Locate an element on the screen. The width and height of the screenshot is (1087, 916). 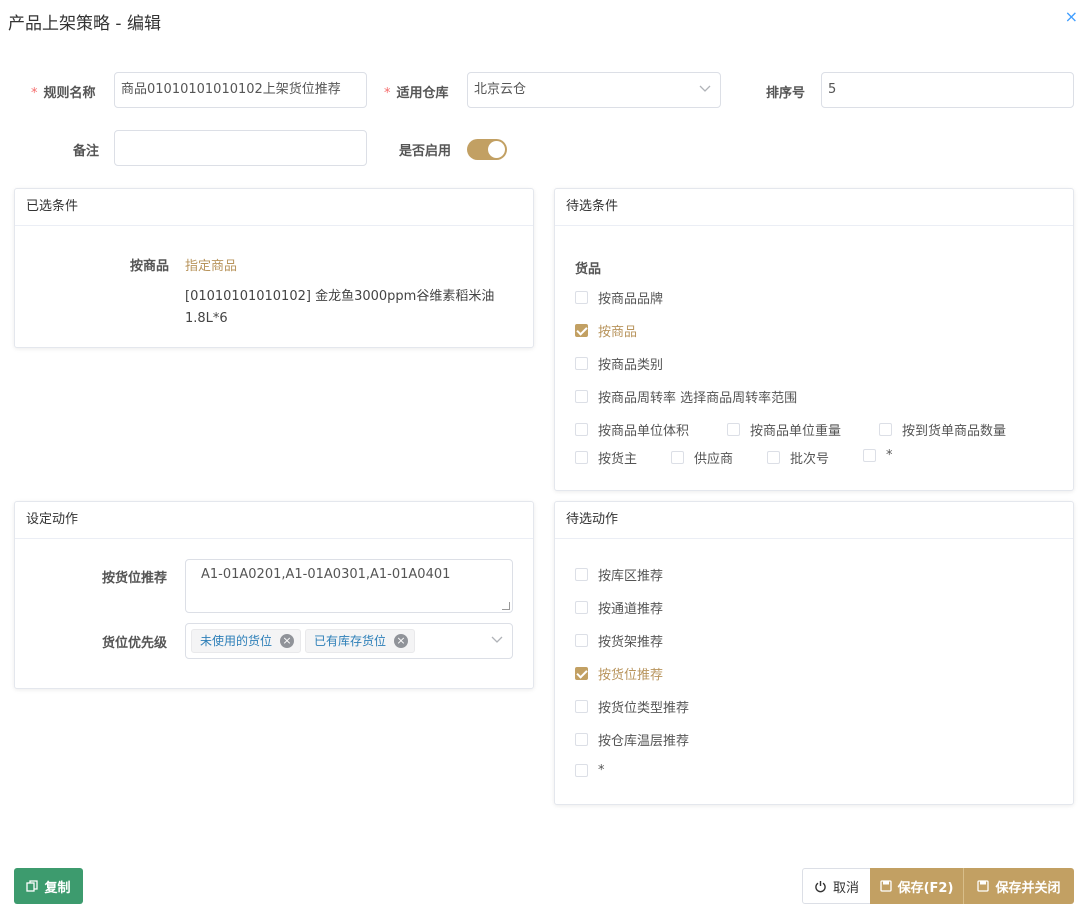
priority-tag: 未使用的货位 × is located at coordinates (246, 641).